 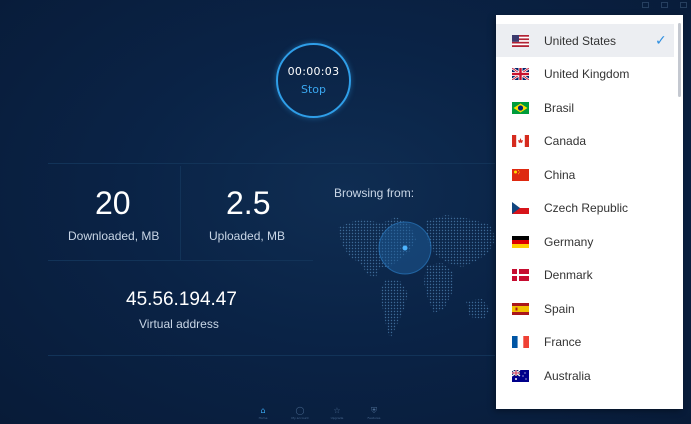 I want to click on browsing-from-label: Browsing from:, so click(x=374, y=193).